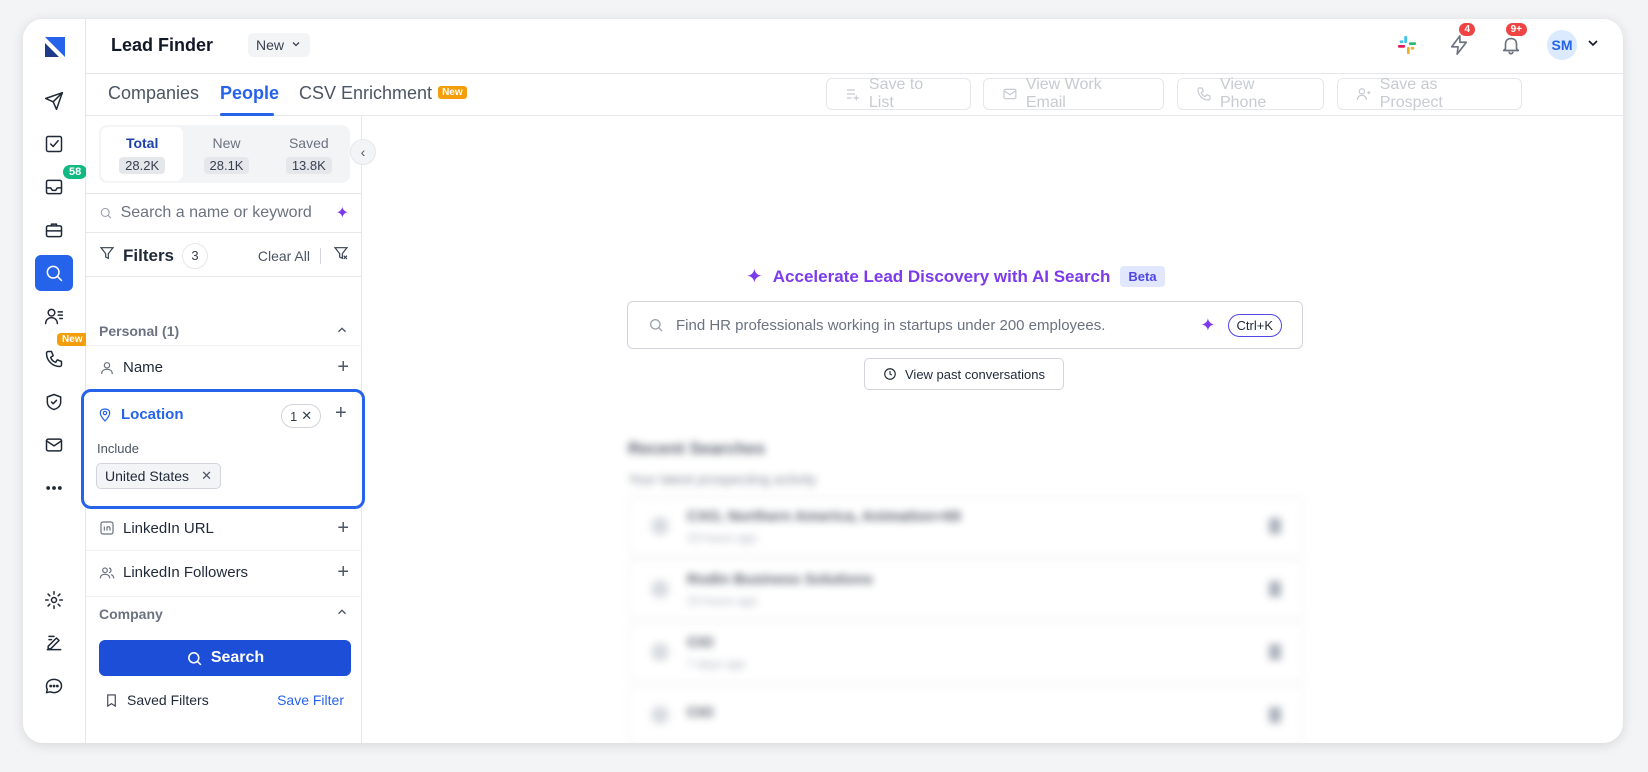 The image size is (1648, 772). Describe the element at coordinates (722, 479) in the screenshot. I see `recent-searches-subtitle: Your latest prospecting activity` at that location.